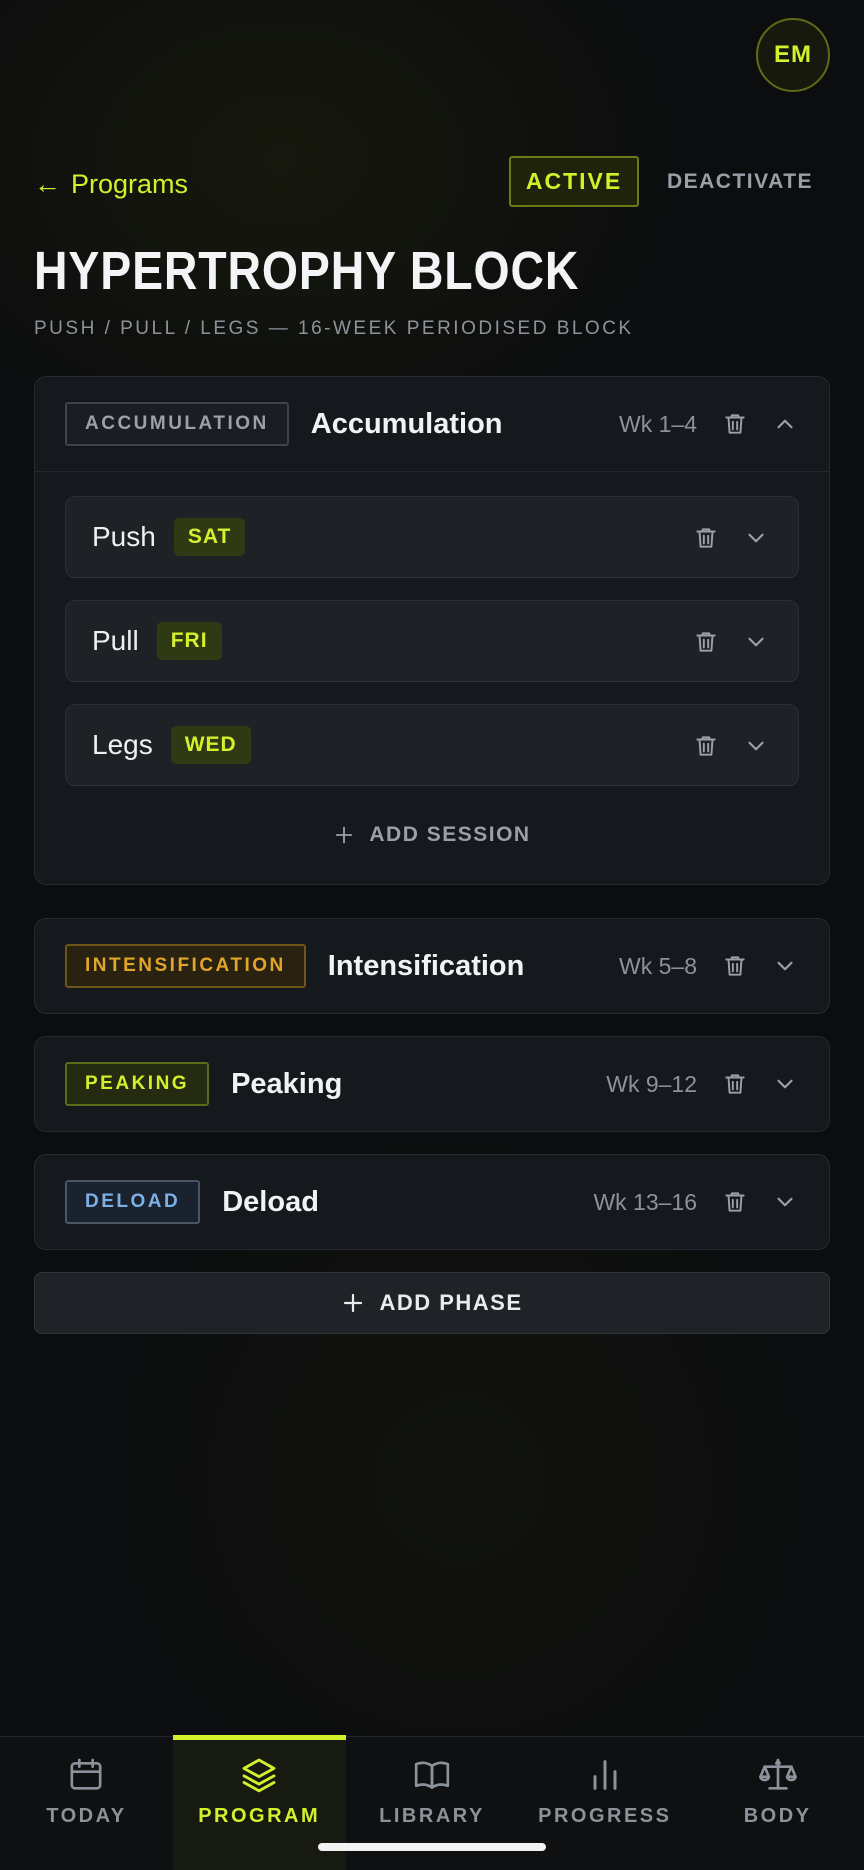 Image resolution: width=864 pixels, height=1870 pixels. What do you see at coordinates (658, 965) in the screenshot?
I see `phase-weeks: Wk 5–8` at bounding box center [658, 965].